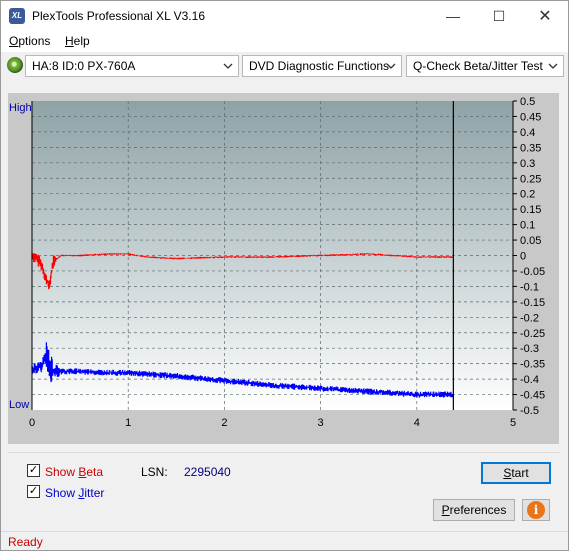 This screenshot has width=569, height=551. What do you see at coordinates (321, 423) in the screenshot?
I see `x-tick-label: 3` at bounding box center [321, 423].